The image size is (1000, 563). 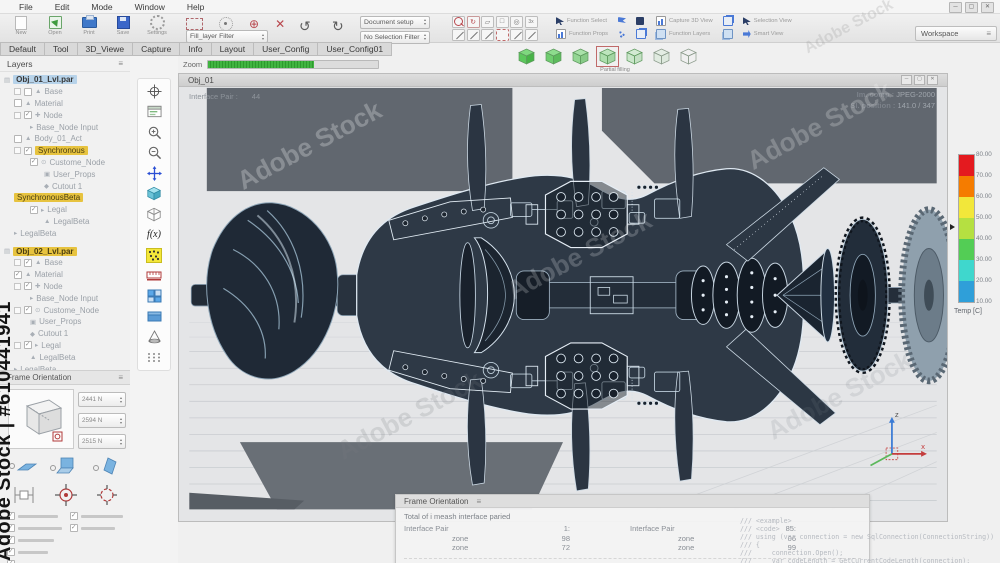 What do you see at coordinates (767, 34) in the screenshot?
I see `smart-view-button: Smart View` at bounding box center [767, 34].